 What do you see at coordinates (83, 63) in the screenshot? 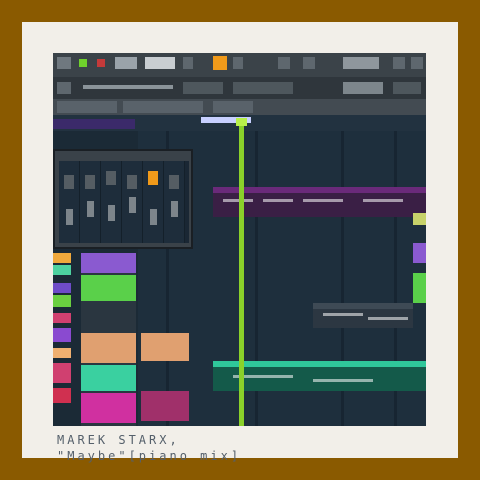
I see `play-icon` at bounding box center [83, 63].